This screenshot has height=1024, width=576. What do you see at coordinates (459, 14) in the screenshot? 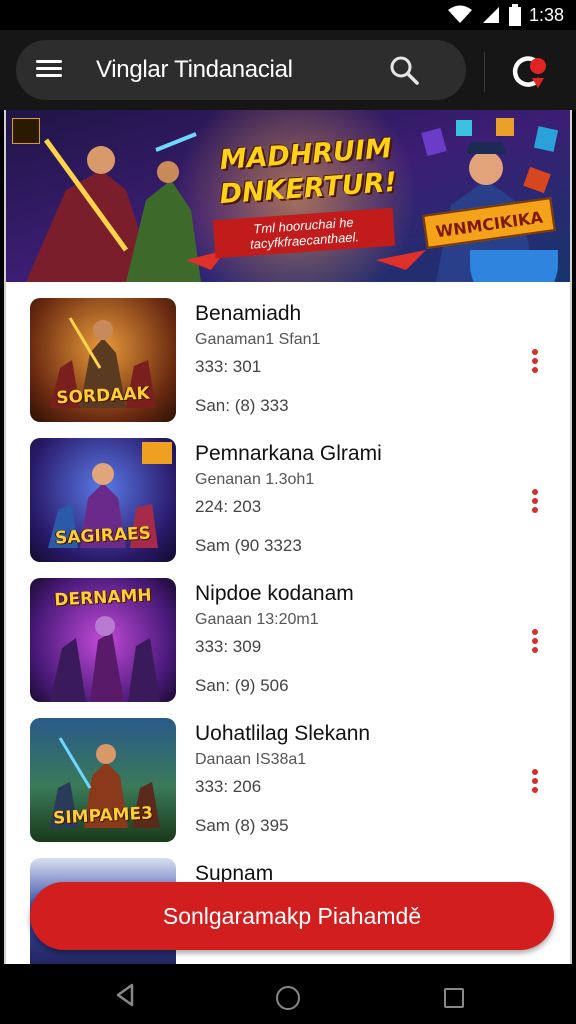
I see `wifi-icon` at bounding box center [459, 14].